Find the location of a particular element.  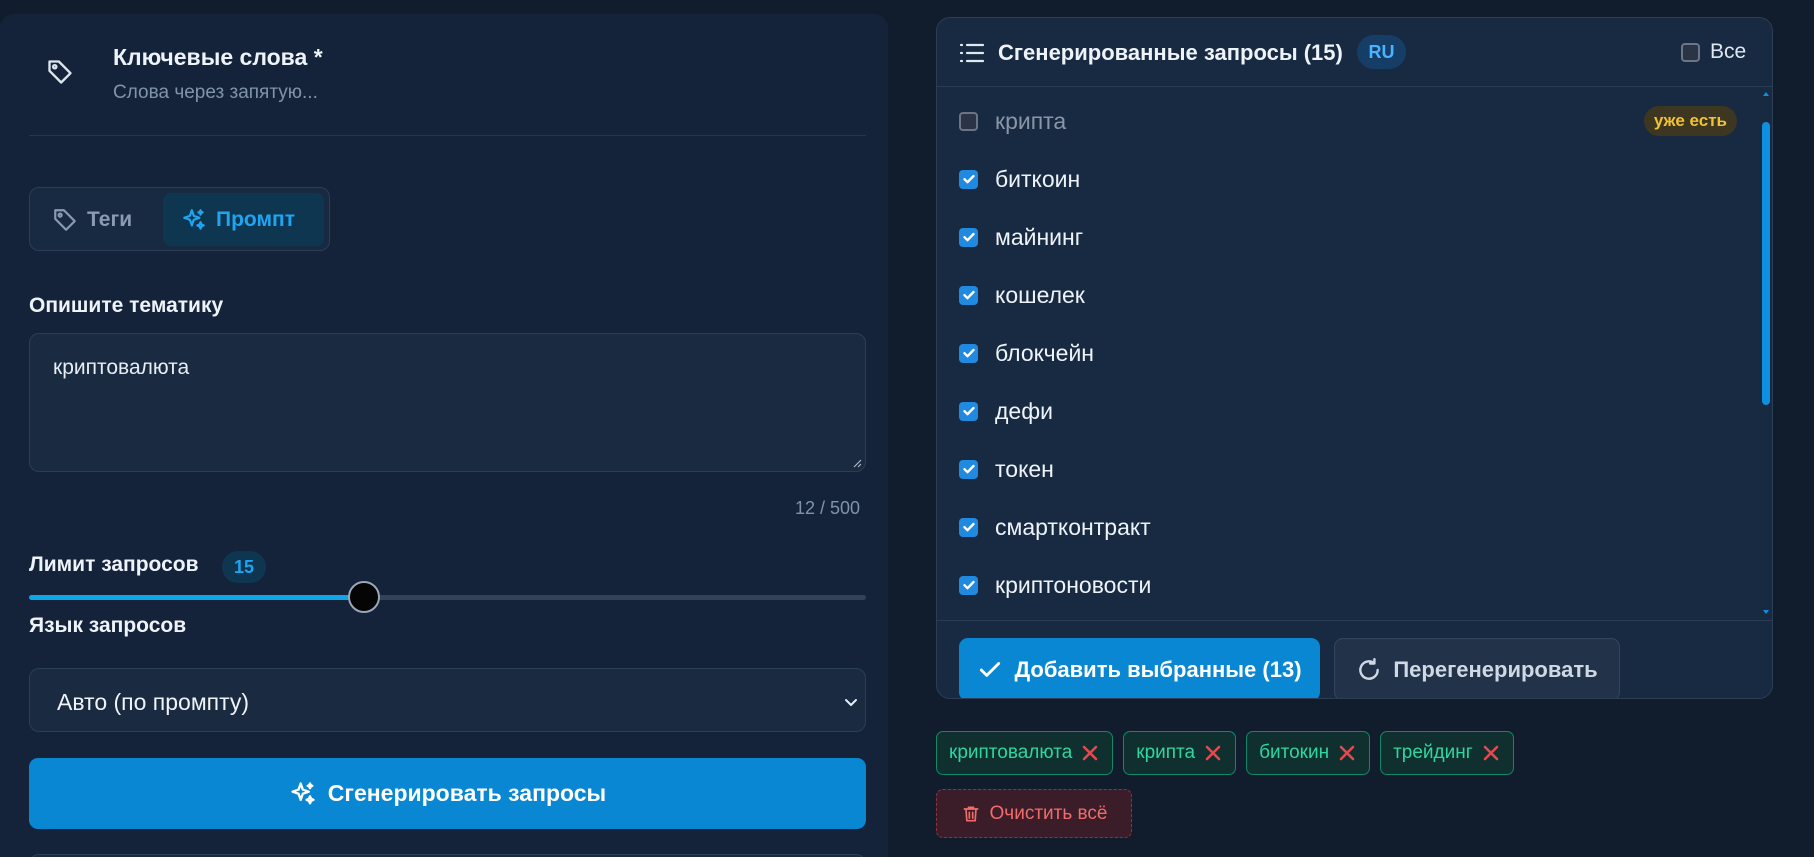

result-item: дефи is located at coordinates (1349, 411).